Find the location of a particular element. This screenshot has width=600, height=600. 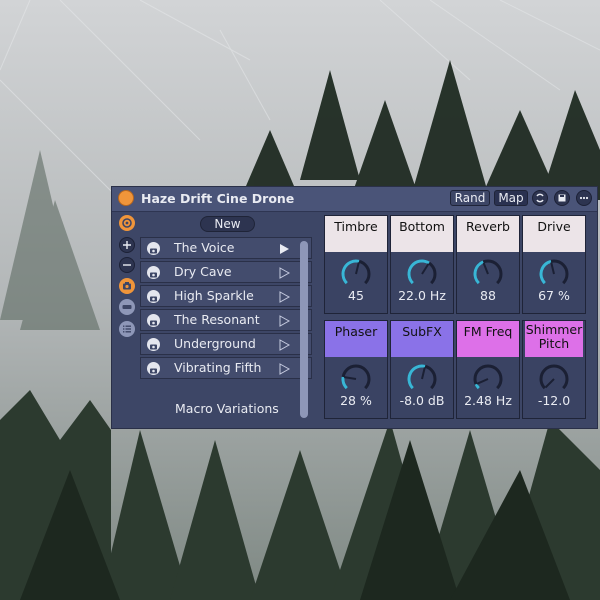

save-icon is located at coordinates (562, 198).